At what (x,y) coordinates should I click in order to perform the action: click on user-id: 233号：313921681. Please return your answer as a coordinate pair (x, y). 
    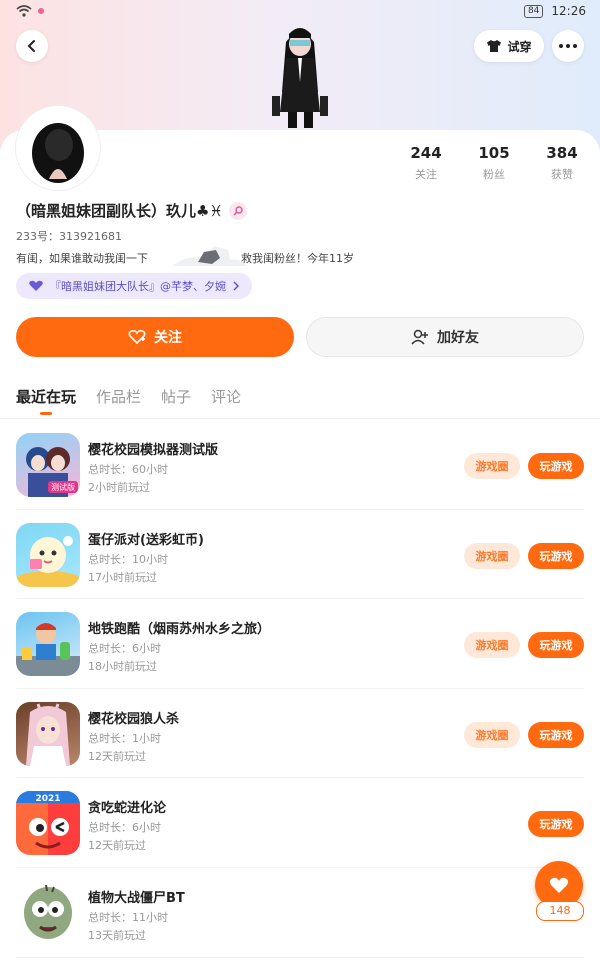
    Looking at the image, I should click on (69, 236).